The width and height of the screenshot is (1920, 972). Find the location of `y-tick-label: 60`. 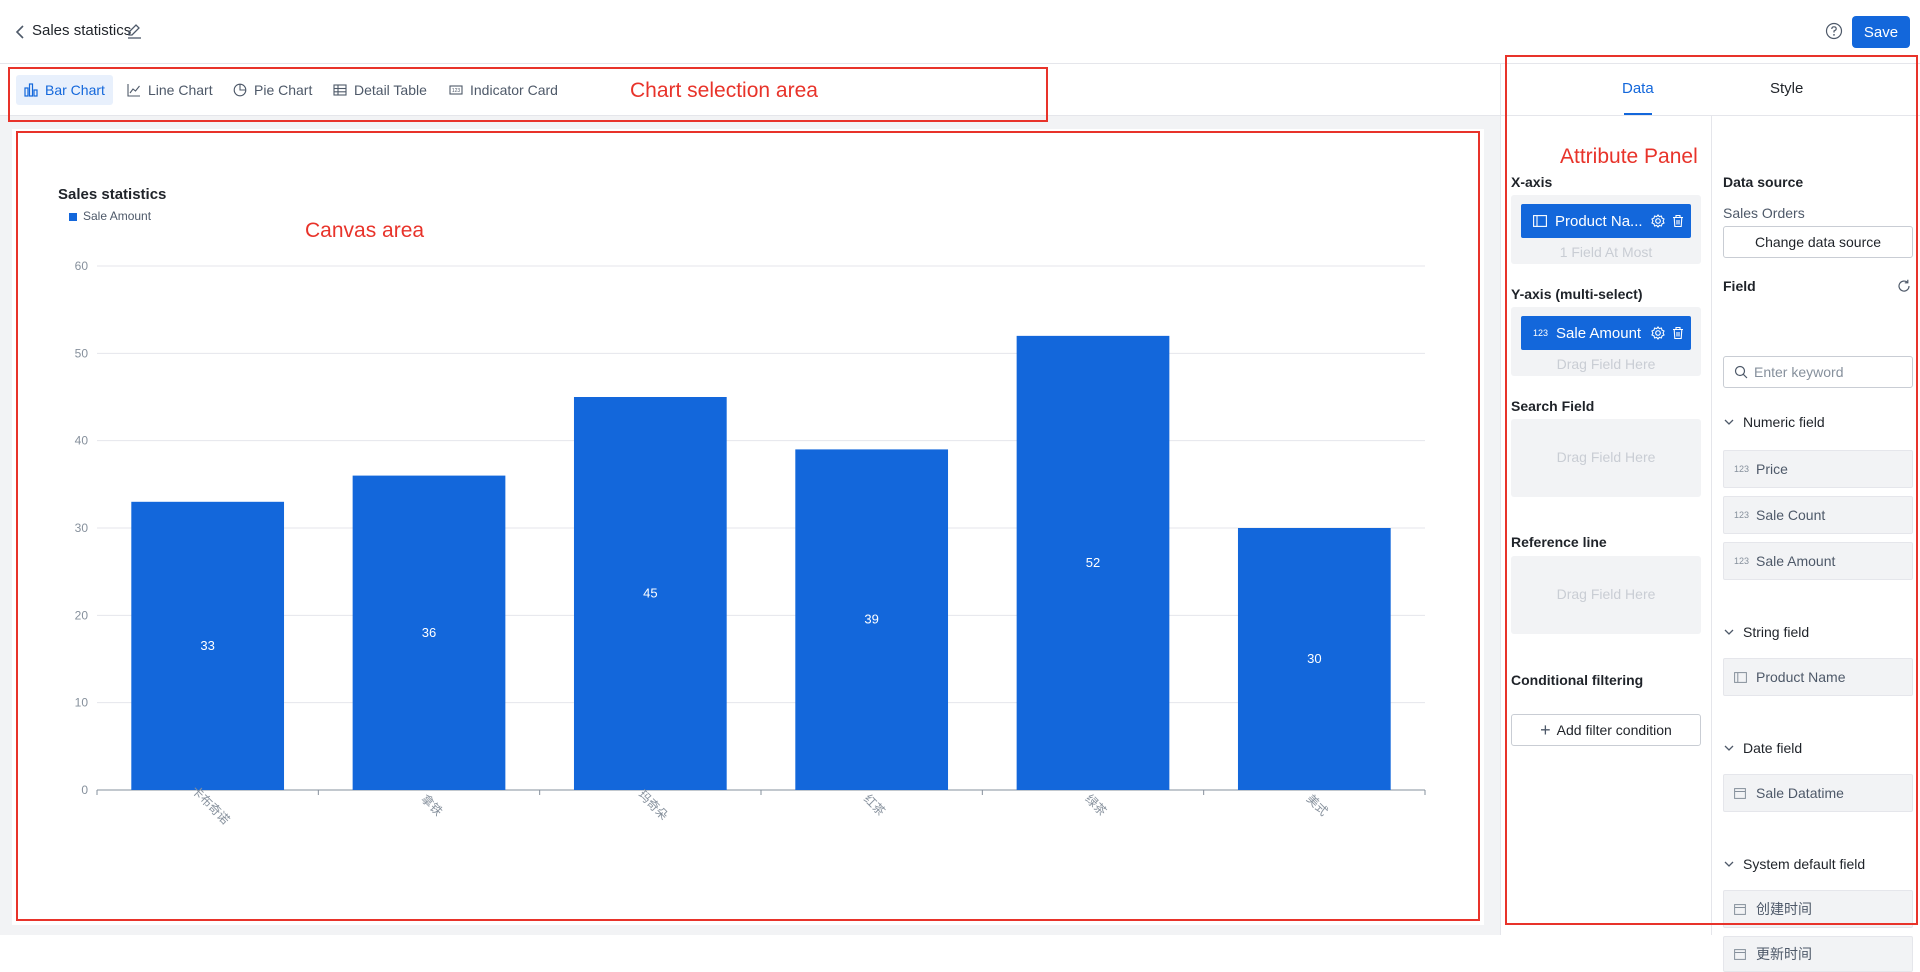

y-tick-label: 60 is located at coordinates (82, 266).